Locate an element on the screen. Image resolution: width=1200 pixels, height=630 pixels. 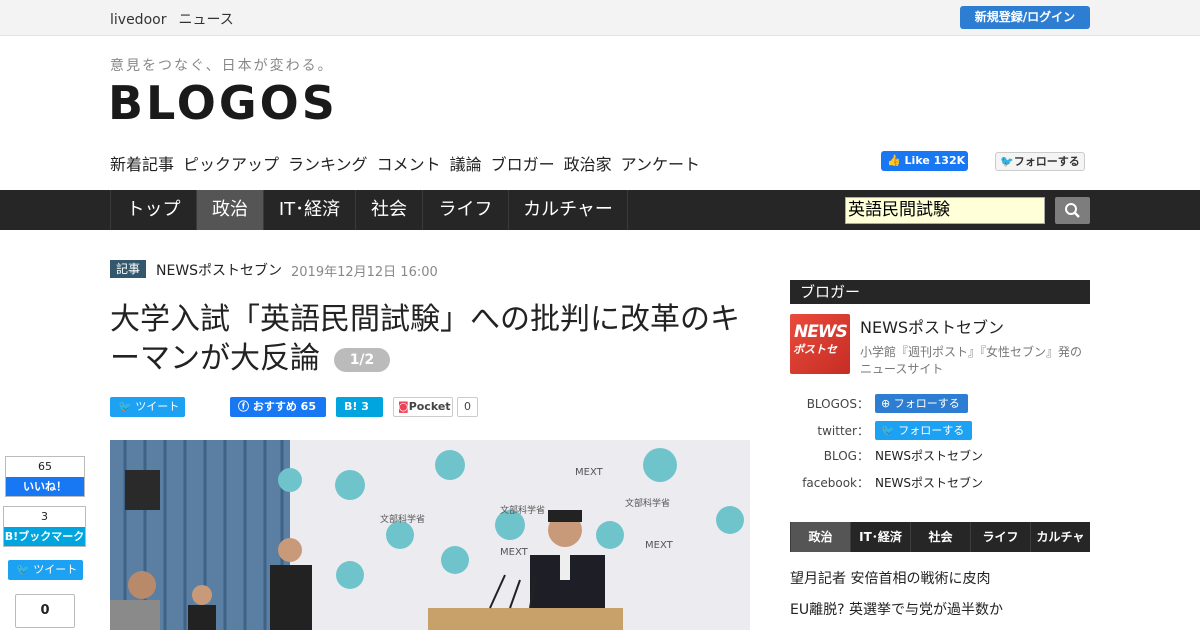
blogger-description: 小学館『週刊ポスト』『女性セブン』発のニュースサイト is located at coordinates (971, 360).